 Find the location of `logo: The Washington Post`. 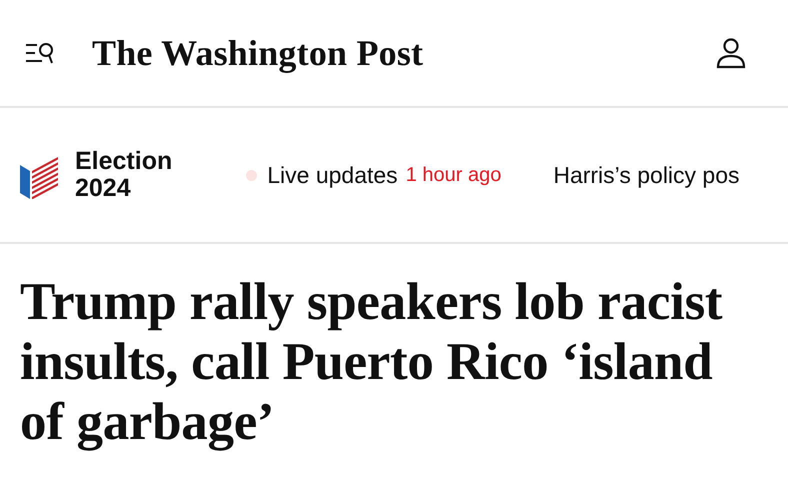

logo: The Washington Post is located at coordinates (258, 53).